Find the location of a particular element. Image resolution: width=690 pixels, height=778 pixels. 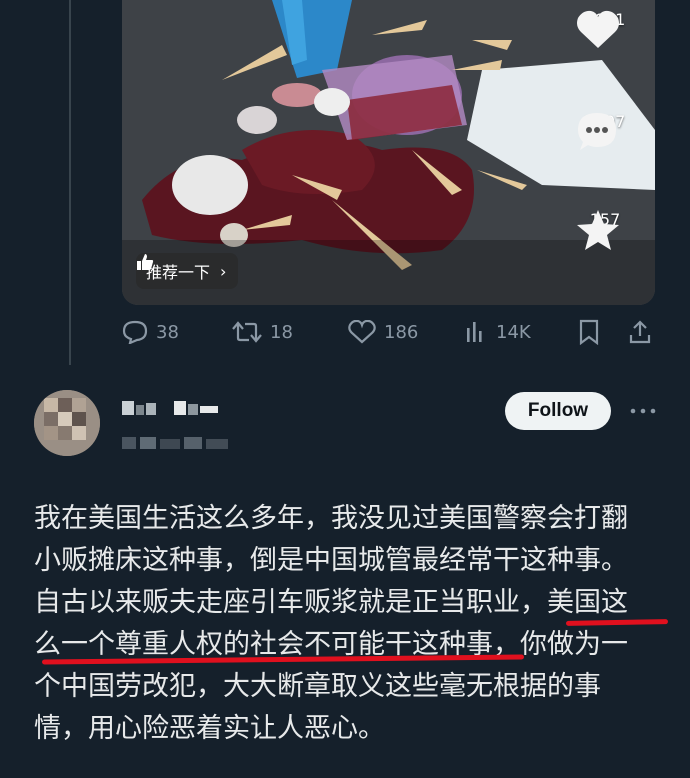

recommend-label: 推荐一下 is located at coordinates (178, 272).